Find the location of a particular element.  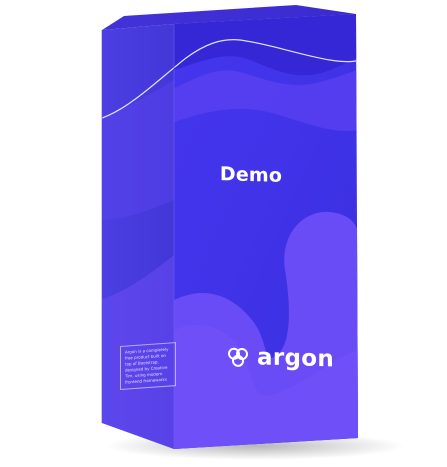

argon-logo: argon is located at coordinates (280, 358).